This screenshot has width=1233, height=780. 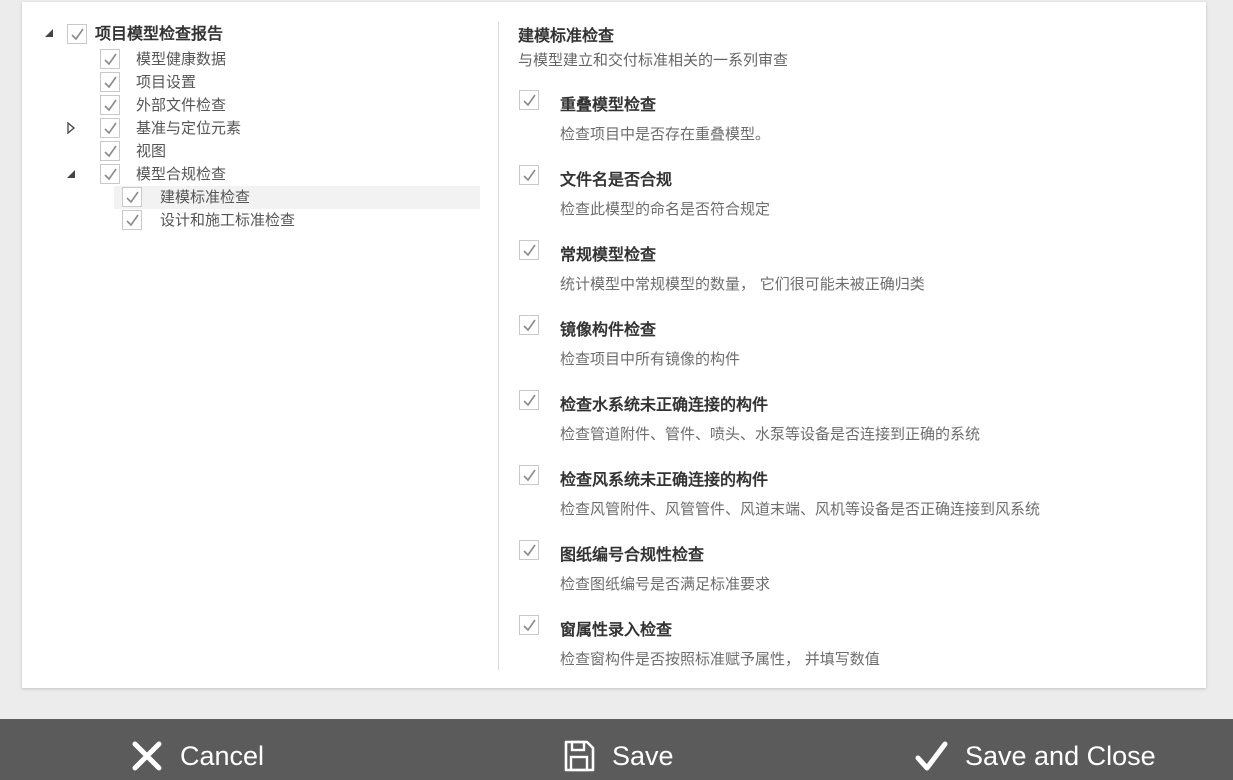 I want to click on check-item-desc: 检查窗构件是否按照标准赋予属性， 并填写数值, so click(x=720, y=659).